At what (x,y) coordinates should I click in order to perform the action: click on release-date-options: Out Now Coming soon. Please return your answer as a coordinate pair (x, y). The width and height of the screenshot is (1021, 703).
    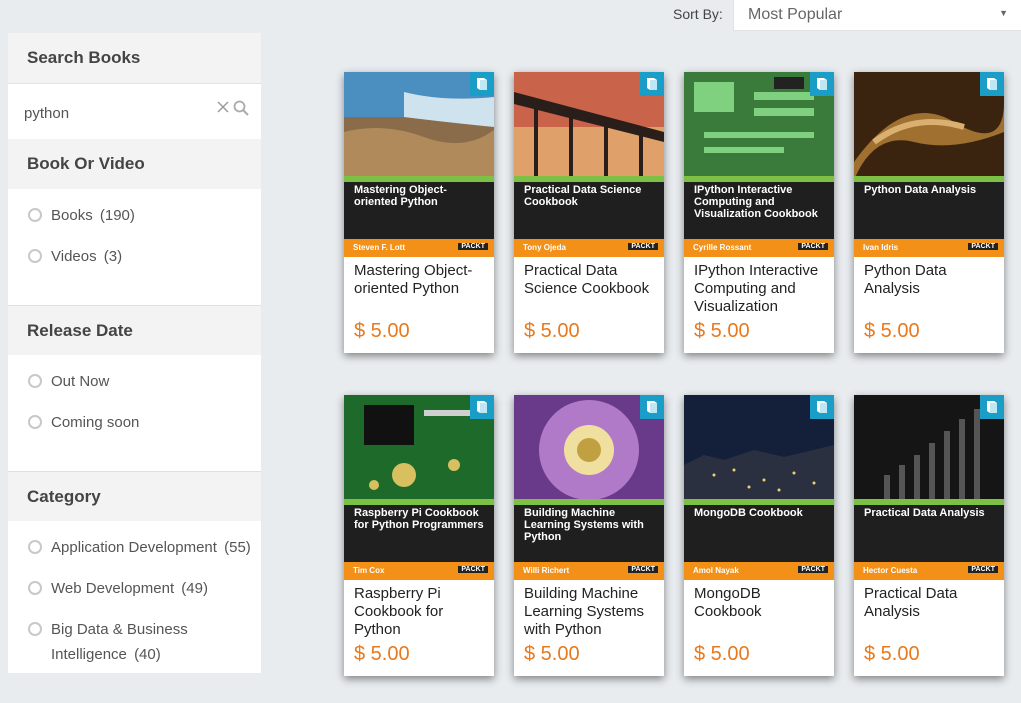
    Looking at the image, I should click on (134, 413).